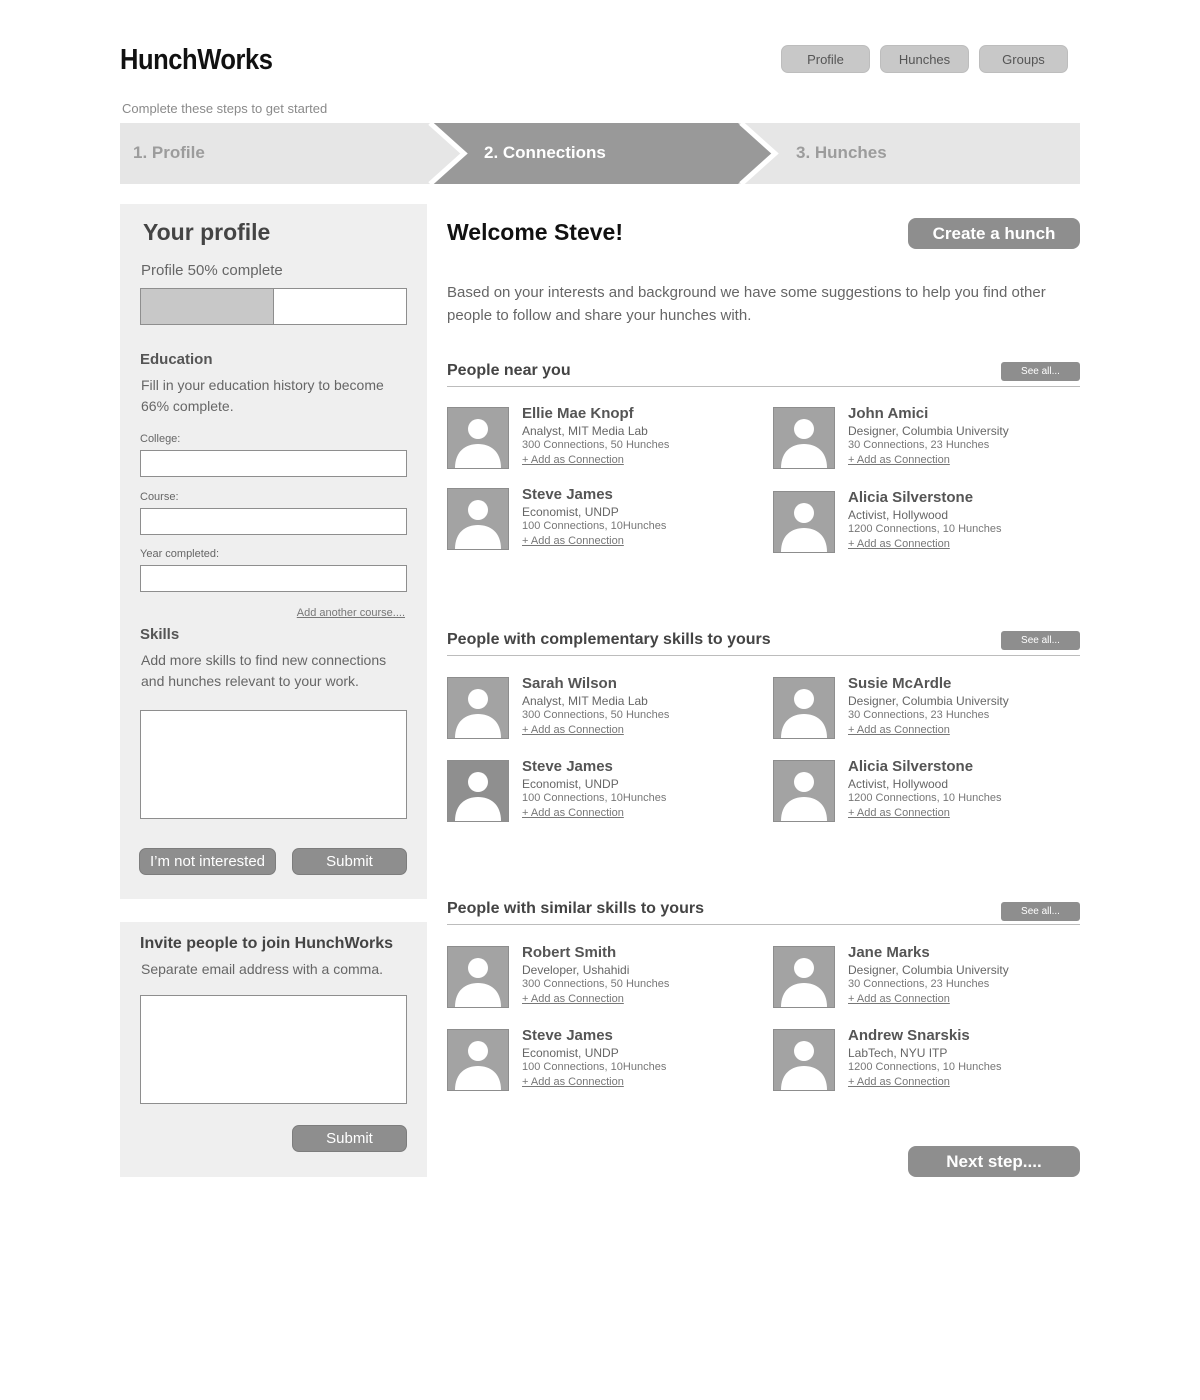 This screenshot has width=1200, height=1400. What do you see at coordinates (207, 861) in the screenshot?
I see `not-interested-button: I’m not interested` at bounding box center [207, 861].